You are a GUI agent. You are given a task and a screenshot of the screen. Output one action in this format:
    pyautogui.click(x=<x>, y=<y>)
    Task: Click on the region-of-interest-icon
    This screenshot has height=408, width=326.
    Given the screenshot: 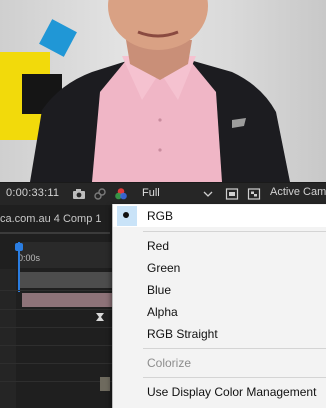 What is the action you would take?
    pyautogui.click(x=232, y=194)
    